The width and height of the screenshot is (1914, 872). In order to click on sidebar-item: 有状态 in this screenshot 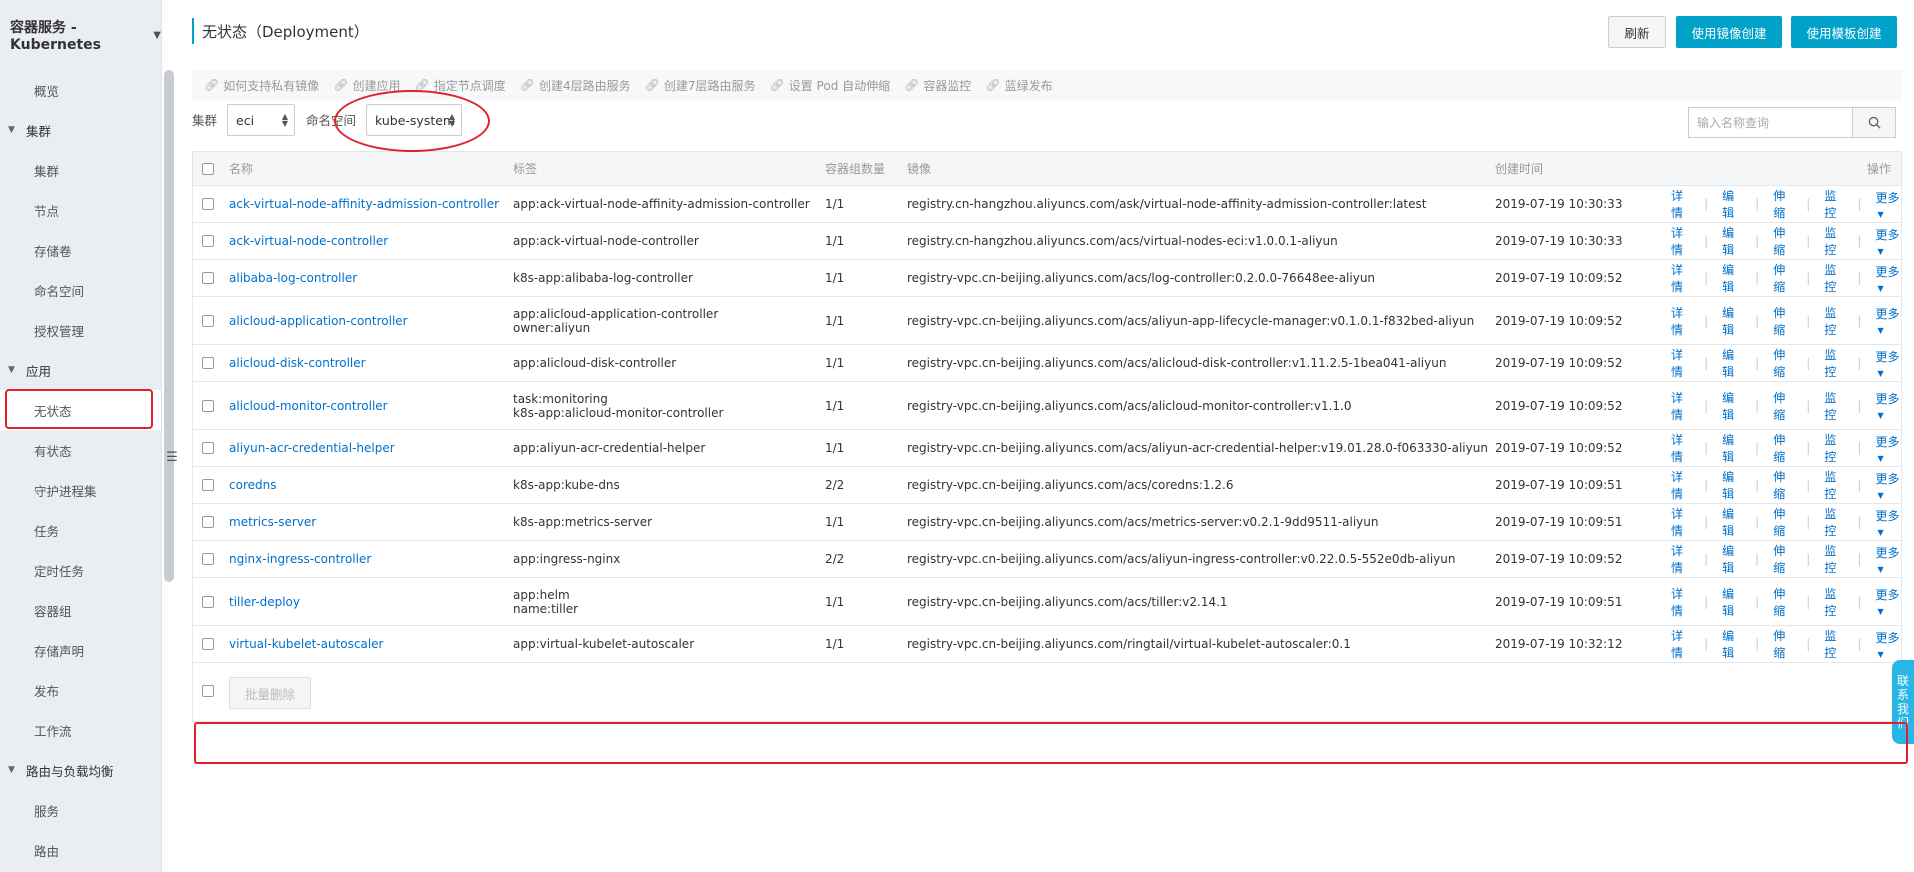, I will do `click(80, 450)`.